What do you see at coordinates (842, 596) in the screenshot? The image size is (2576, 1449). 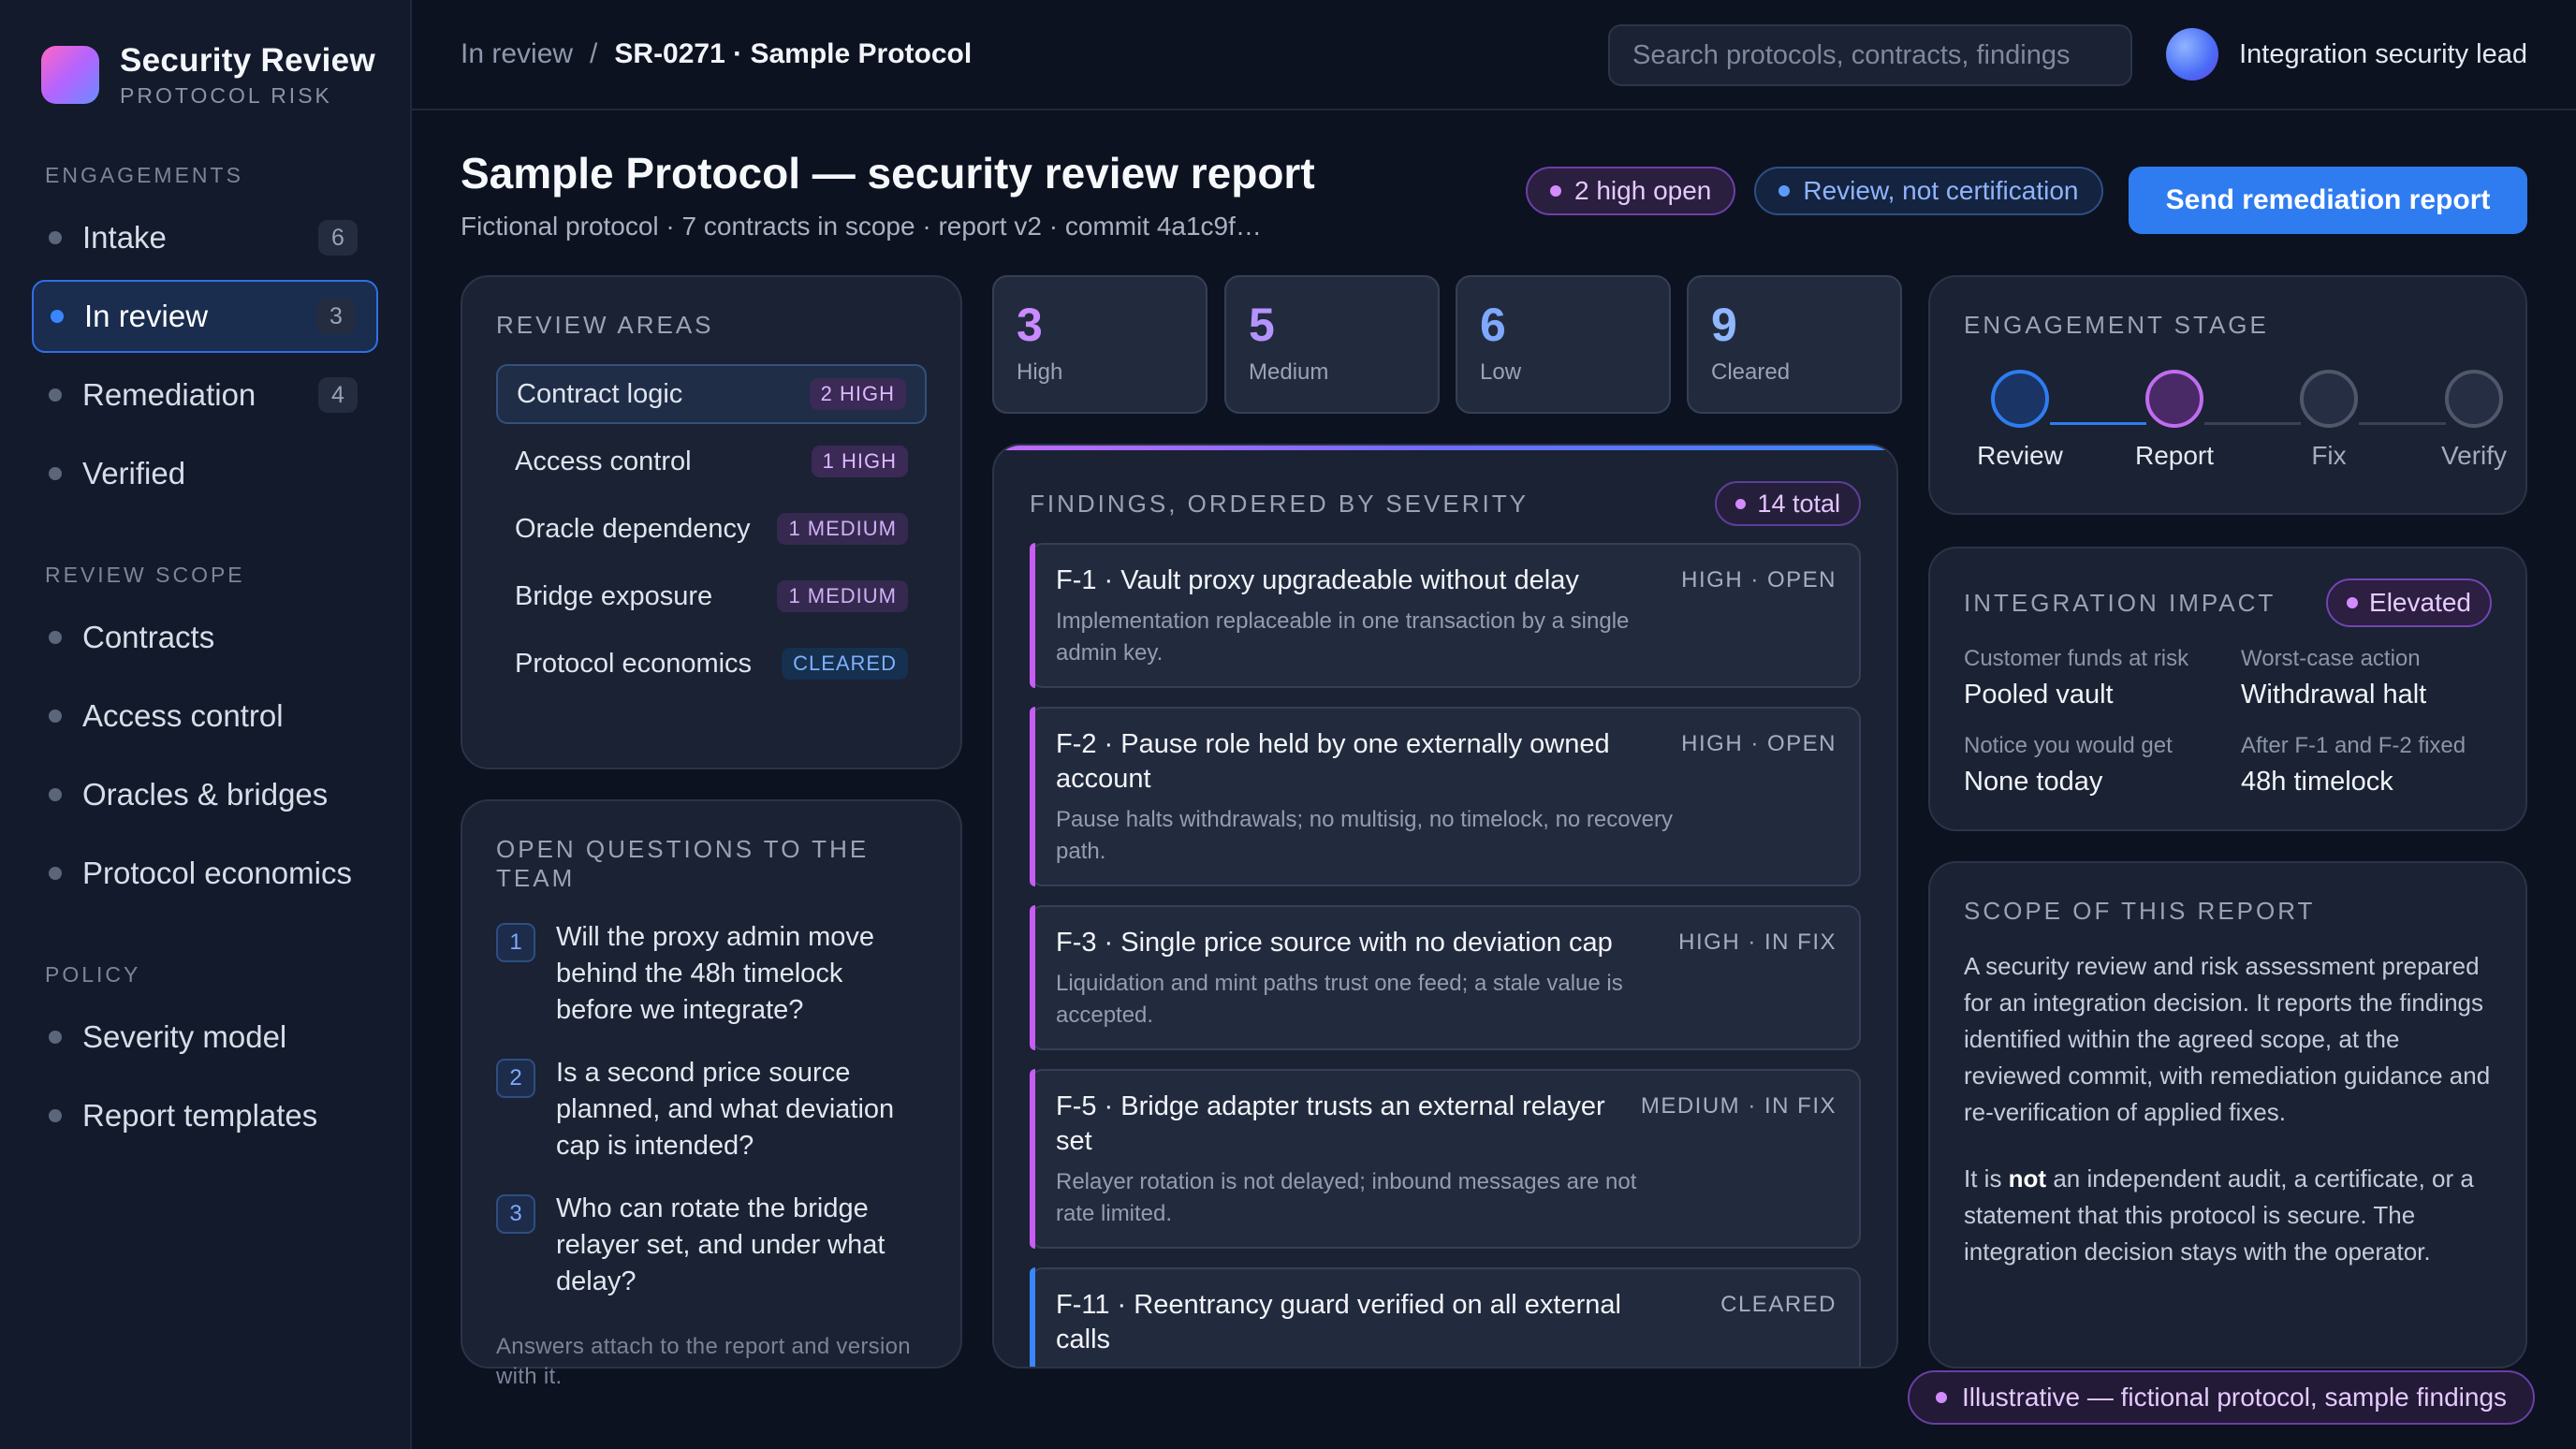 I see `severity-tag: 1 MEDIUM` at bounding box center [842, 596].